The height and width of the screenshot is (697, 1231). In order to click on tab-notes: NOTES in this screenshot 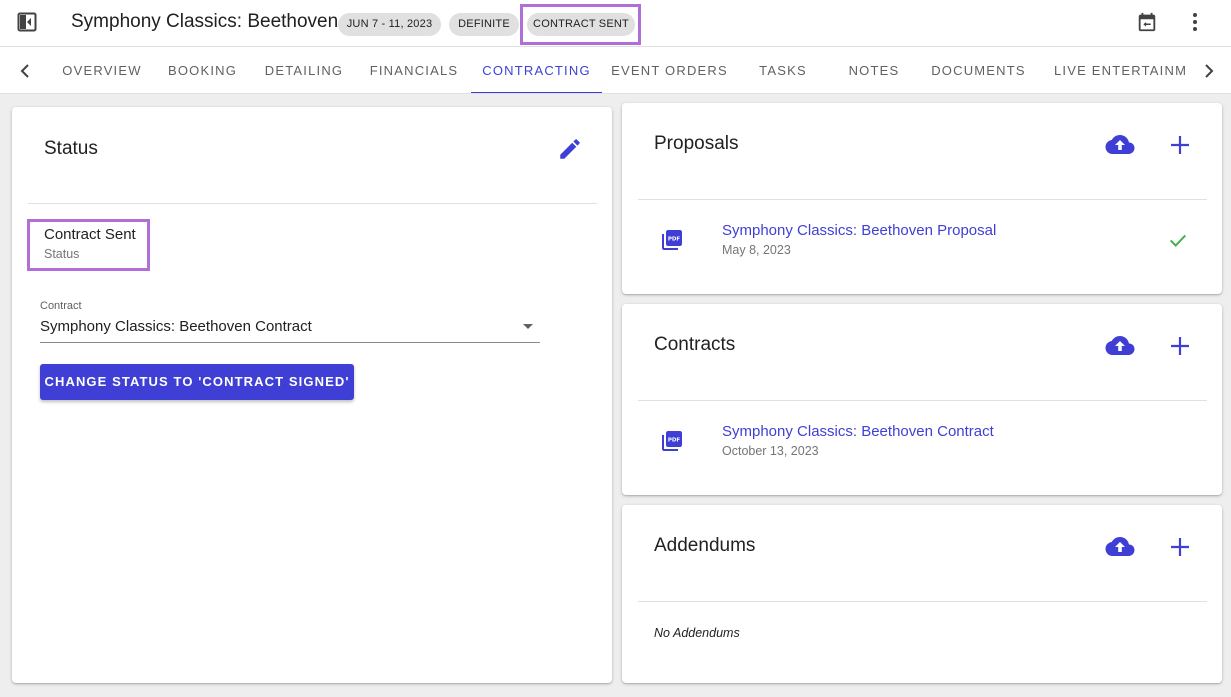, I will do `click(874, 70)`.